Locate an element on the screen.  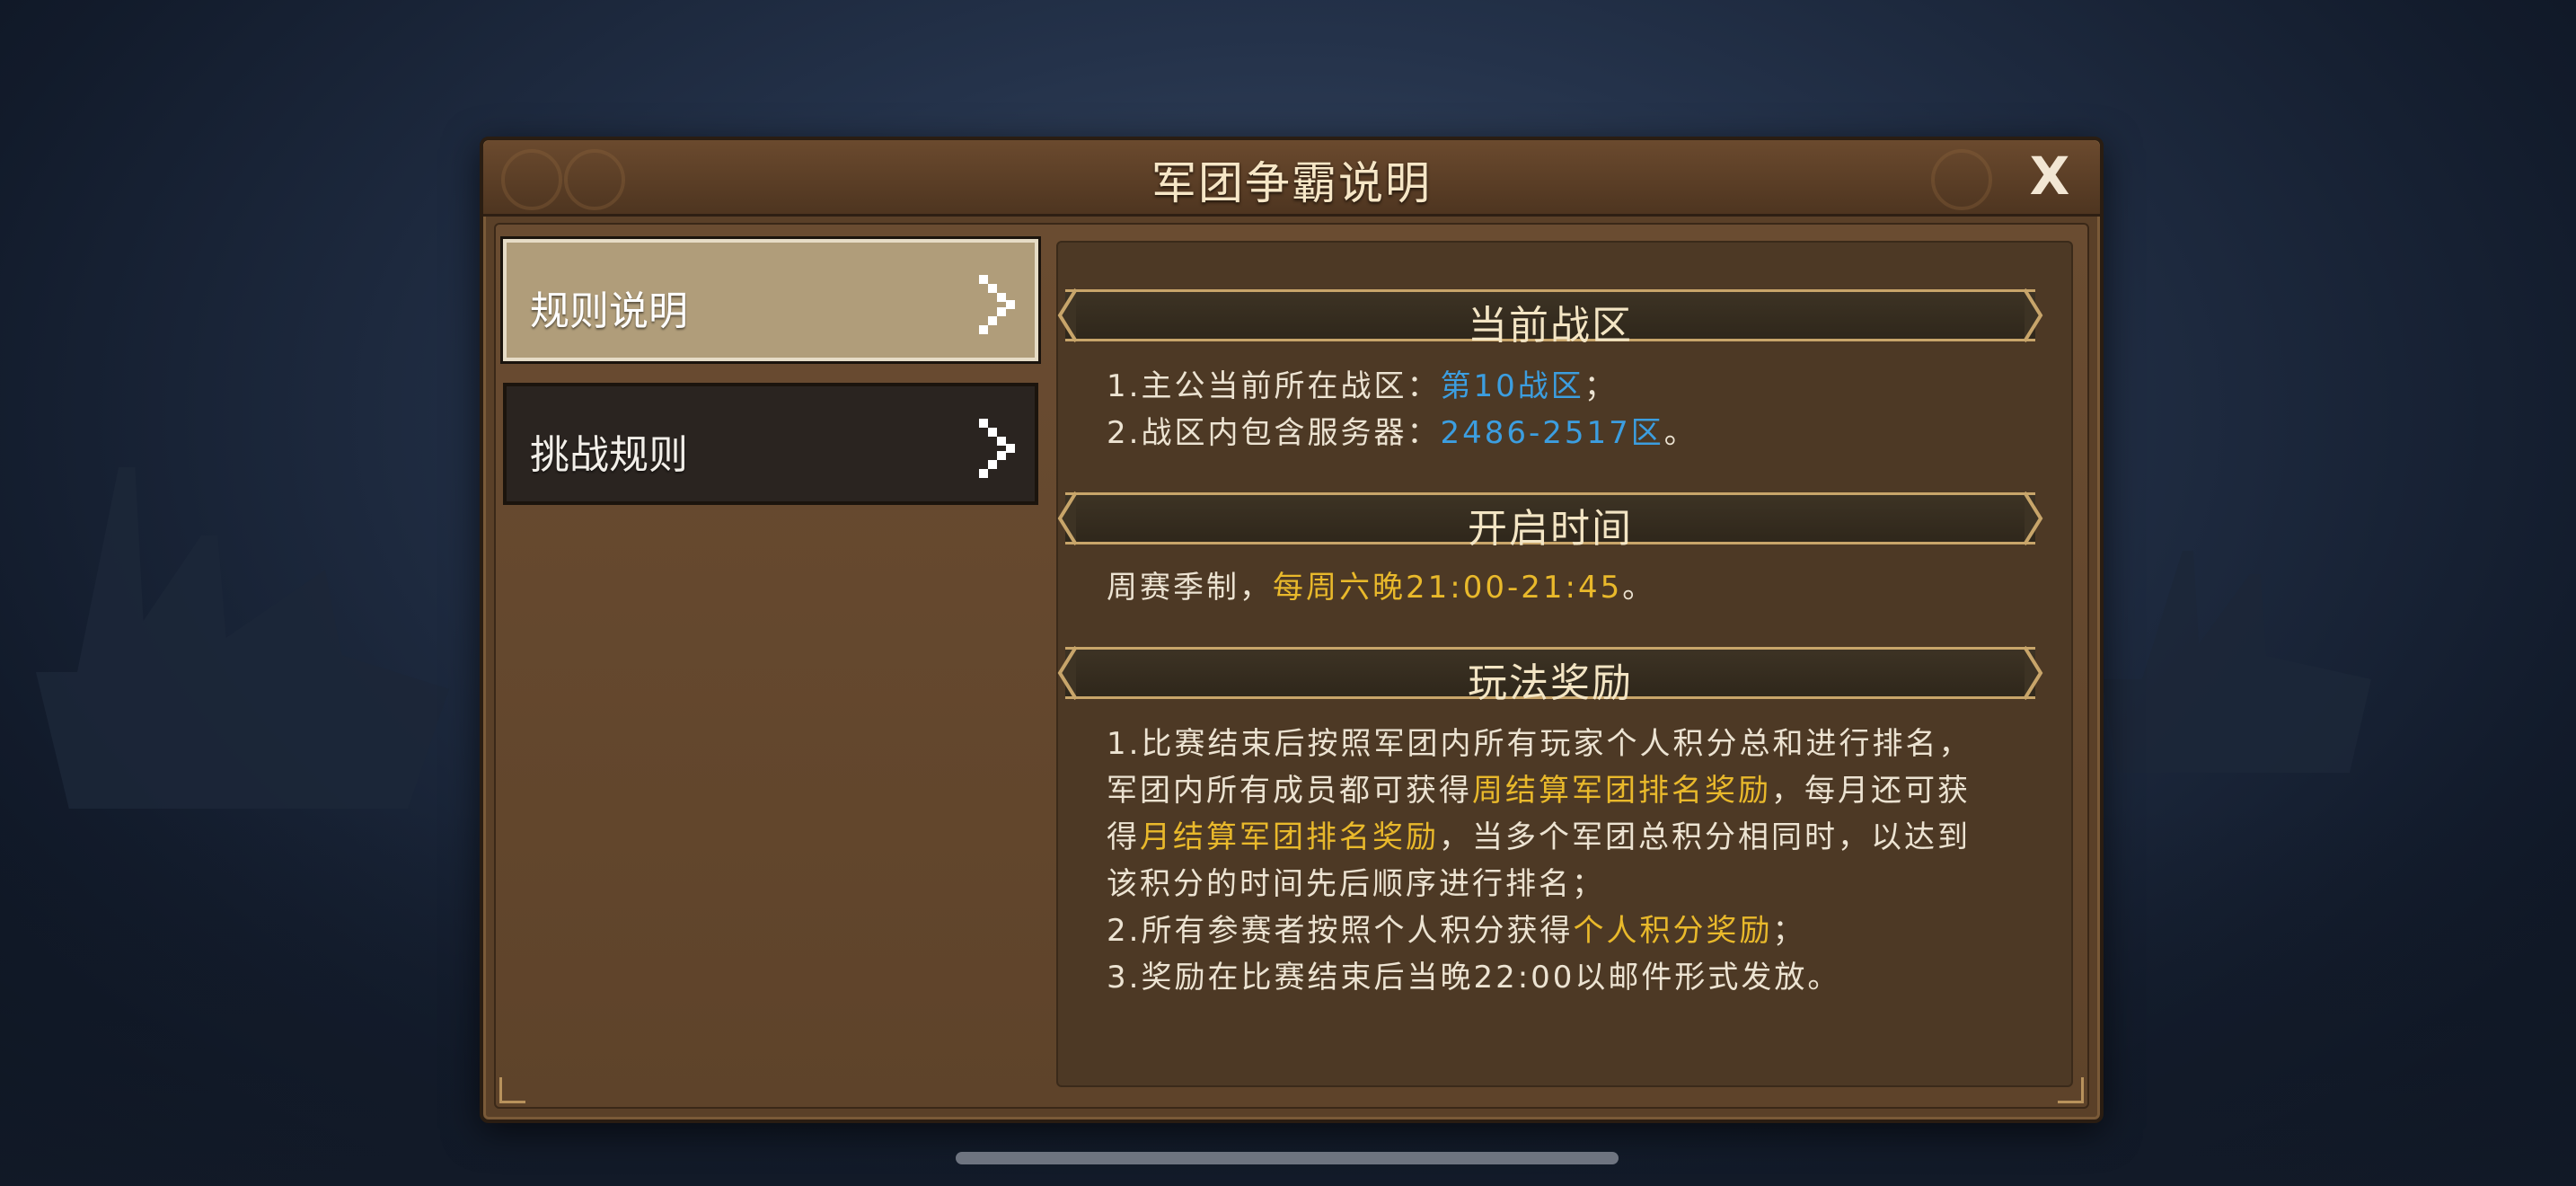
server-range-value: 2486-2517区 is located at coordinates (1552, 433).